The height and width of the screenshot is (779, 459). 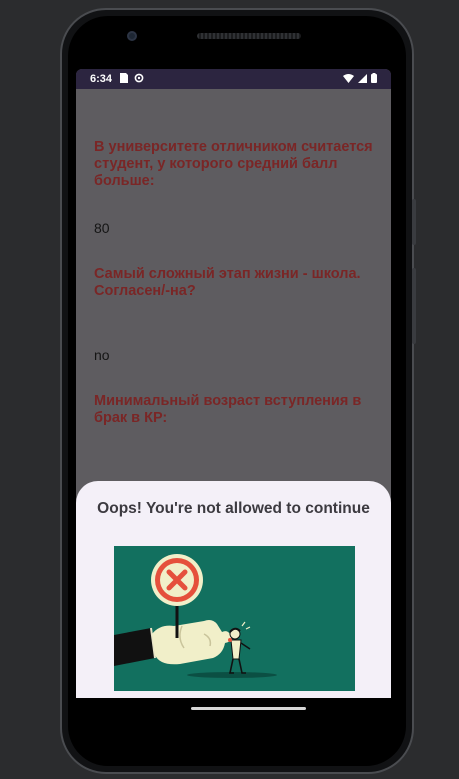 What do you see at coordinates (249, 36) in the screenshot?
I see `earpiece-speaker` at bounding box center [249, 36].